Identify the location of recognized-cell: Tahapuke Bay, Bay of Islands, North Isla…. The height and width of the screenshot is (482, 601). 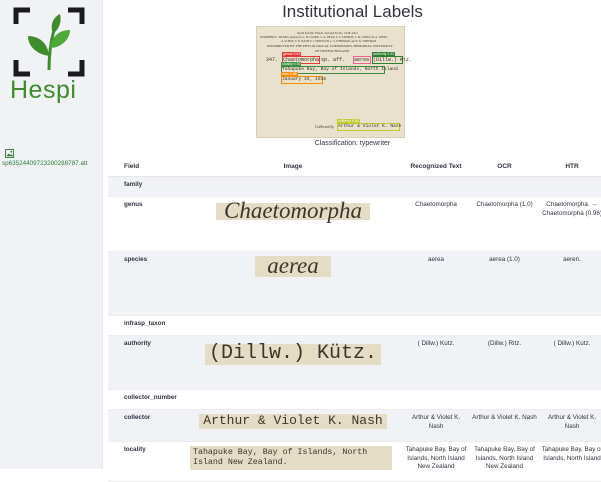
(436, 461).